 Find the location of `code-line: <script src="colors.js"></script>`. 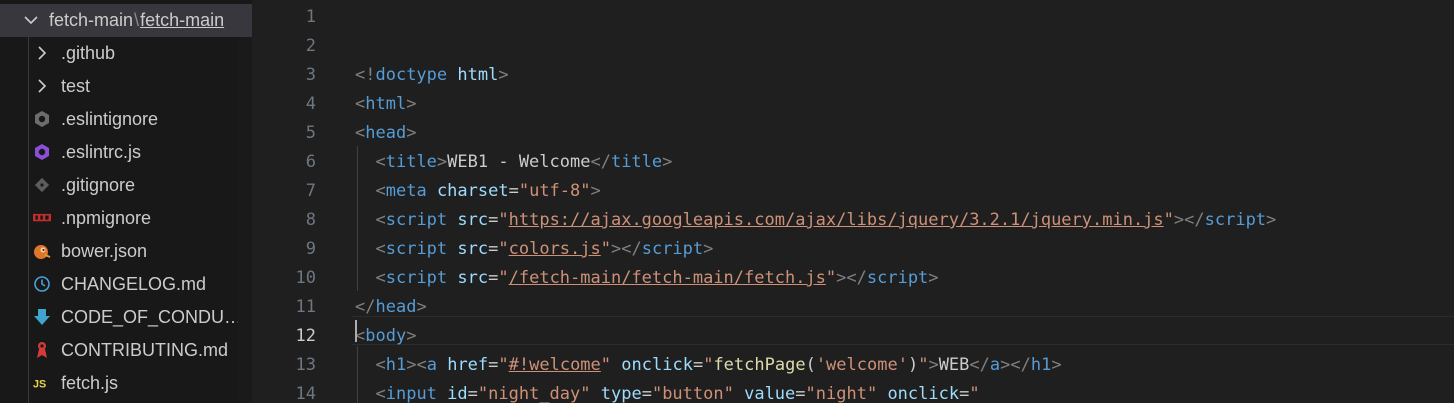

code-line: <script src="colors.js"></script> is located at coordinates (534, 249).